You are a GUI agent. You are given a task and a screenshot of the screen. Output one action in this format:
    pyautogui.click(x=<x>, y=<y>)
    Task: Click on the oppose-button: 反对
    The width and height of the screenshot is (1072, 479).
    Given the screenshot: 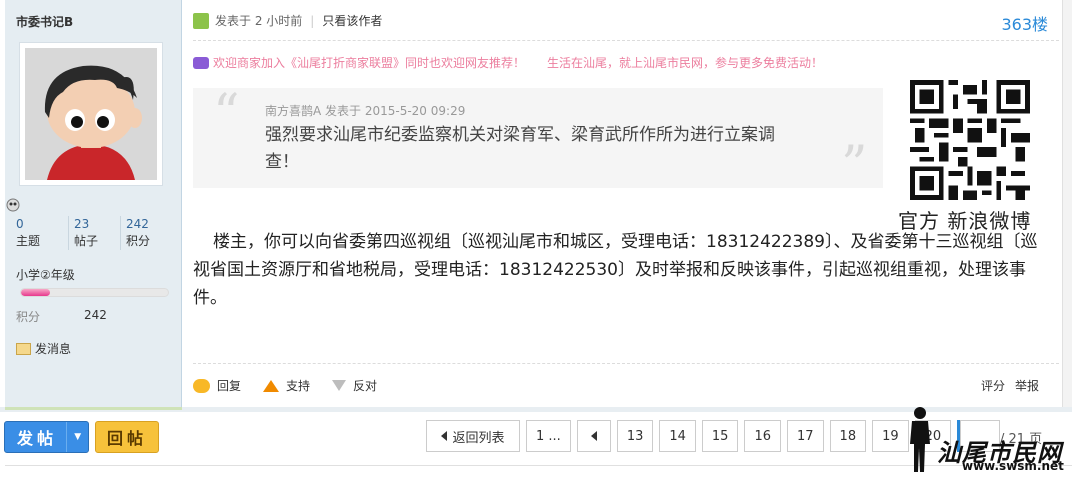 What is the action you would take?
    pyautogui.click(x=354, y=385)
    